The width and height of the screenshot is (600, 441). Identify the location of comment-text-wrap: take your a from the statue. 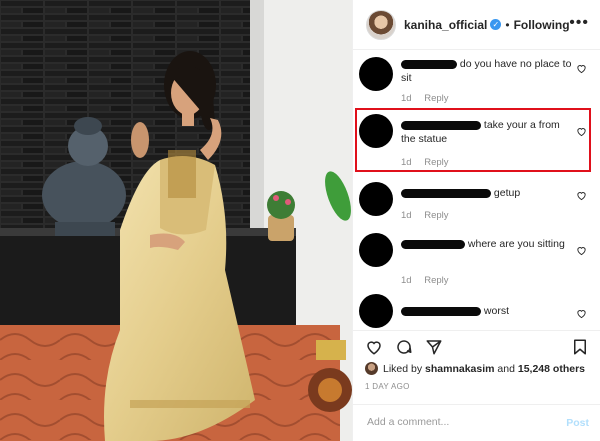
(489, 132).